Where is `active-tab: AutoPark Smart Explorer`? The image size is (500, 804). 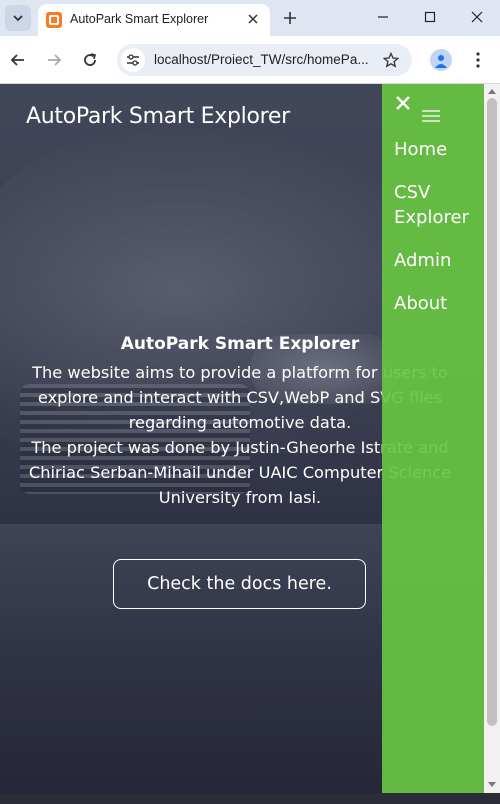 active-tab: AutoPark Smart Explorer is located at coordinates (154, 20).